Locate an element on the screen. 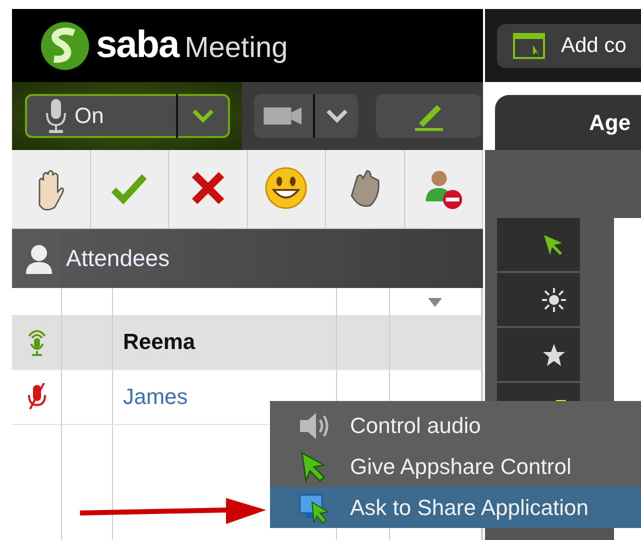 This screenshot has width=641, height=540. person-icon is located at coordinates (39, 259).